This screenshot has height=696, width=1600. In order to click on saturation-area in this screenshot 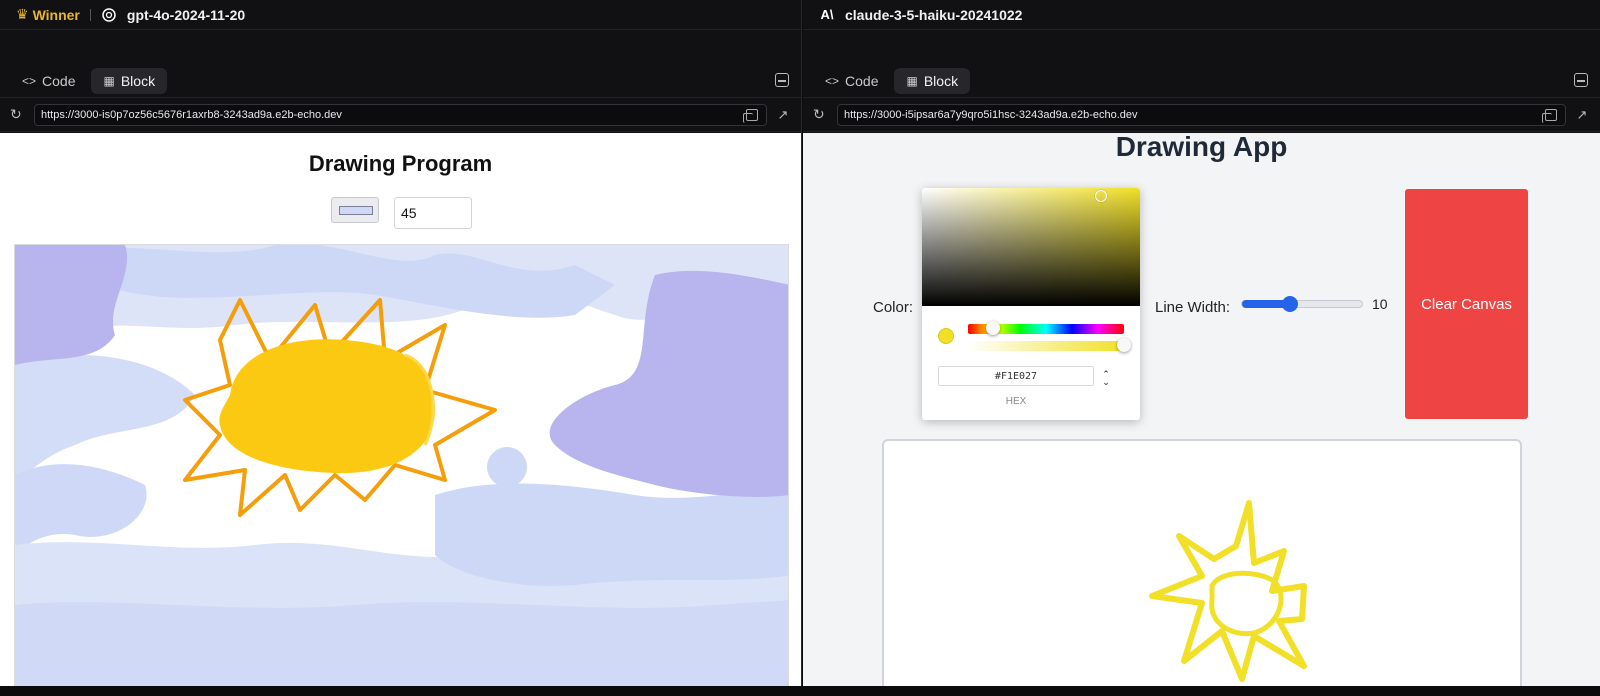, I will do `click(1031, 247)`.